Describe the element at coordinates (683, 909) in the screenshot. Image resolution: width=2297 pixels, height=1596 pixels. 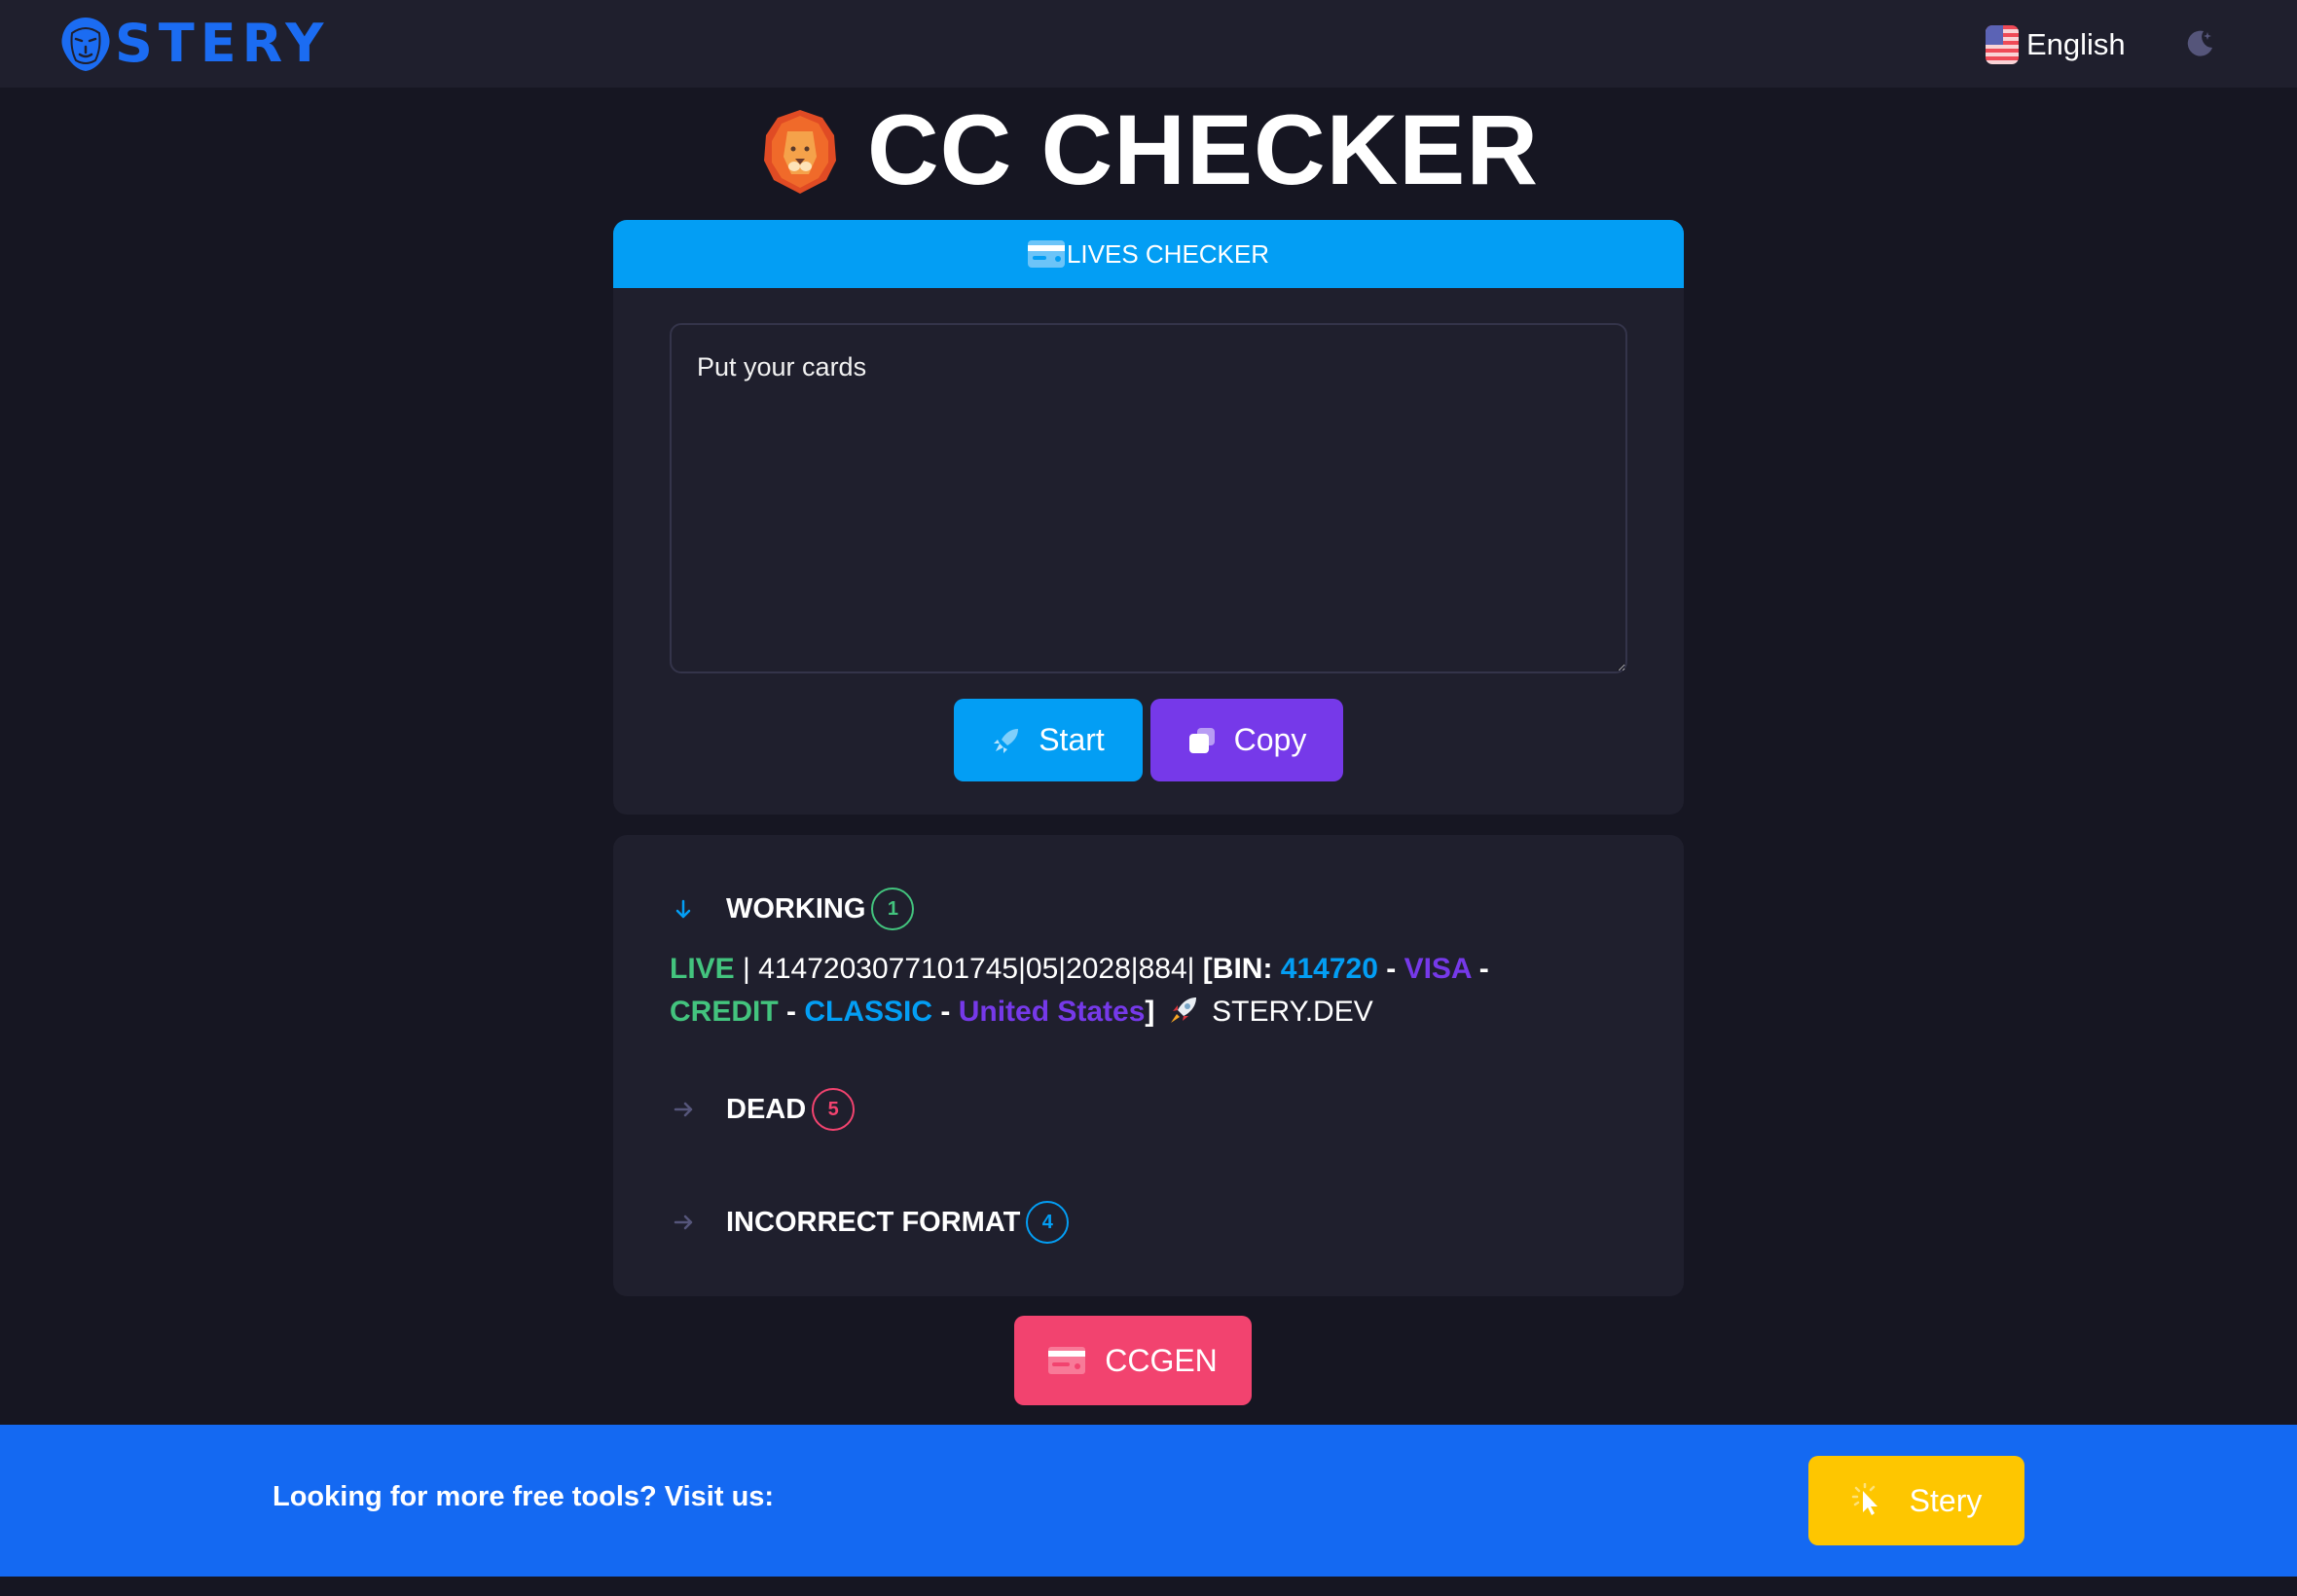
I see `arrow-down-icon` at that location.